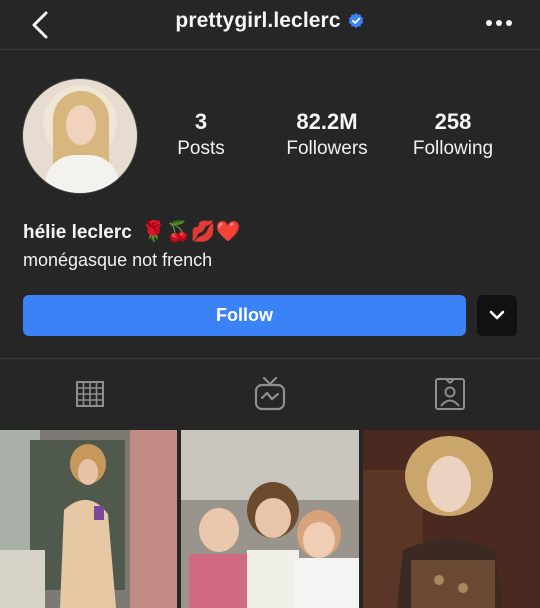  I want to click on suggested-accounts-button, so click(497, 315).